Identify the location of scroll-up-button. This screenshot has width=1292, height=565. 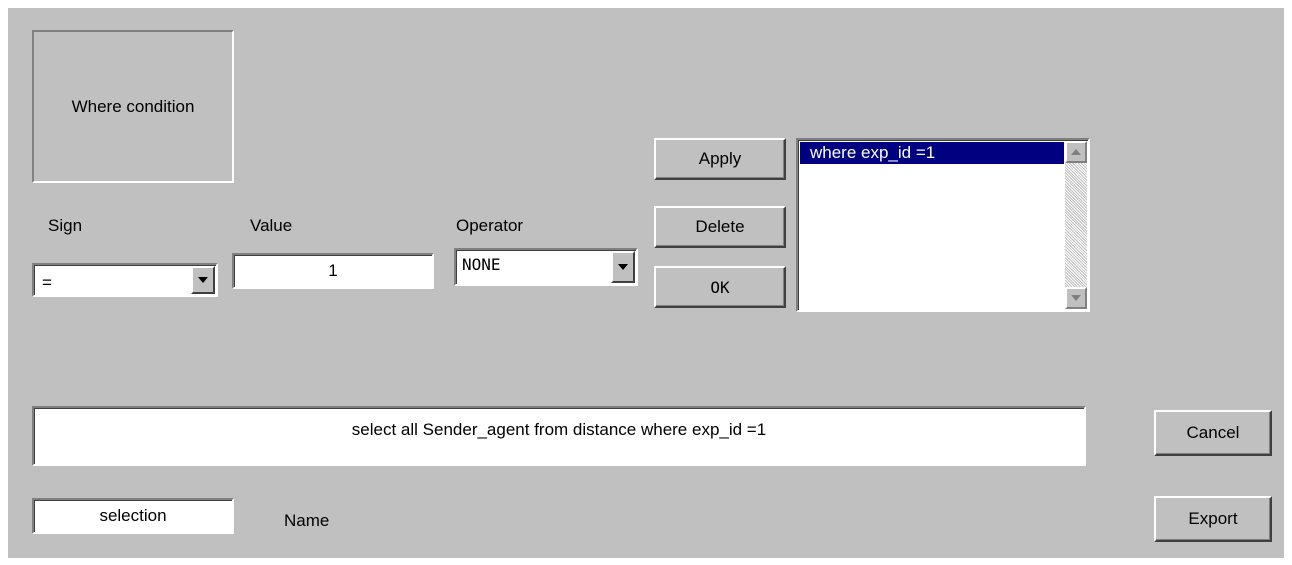
(1076, 152).